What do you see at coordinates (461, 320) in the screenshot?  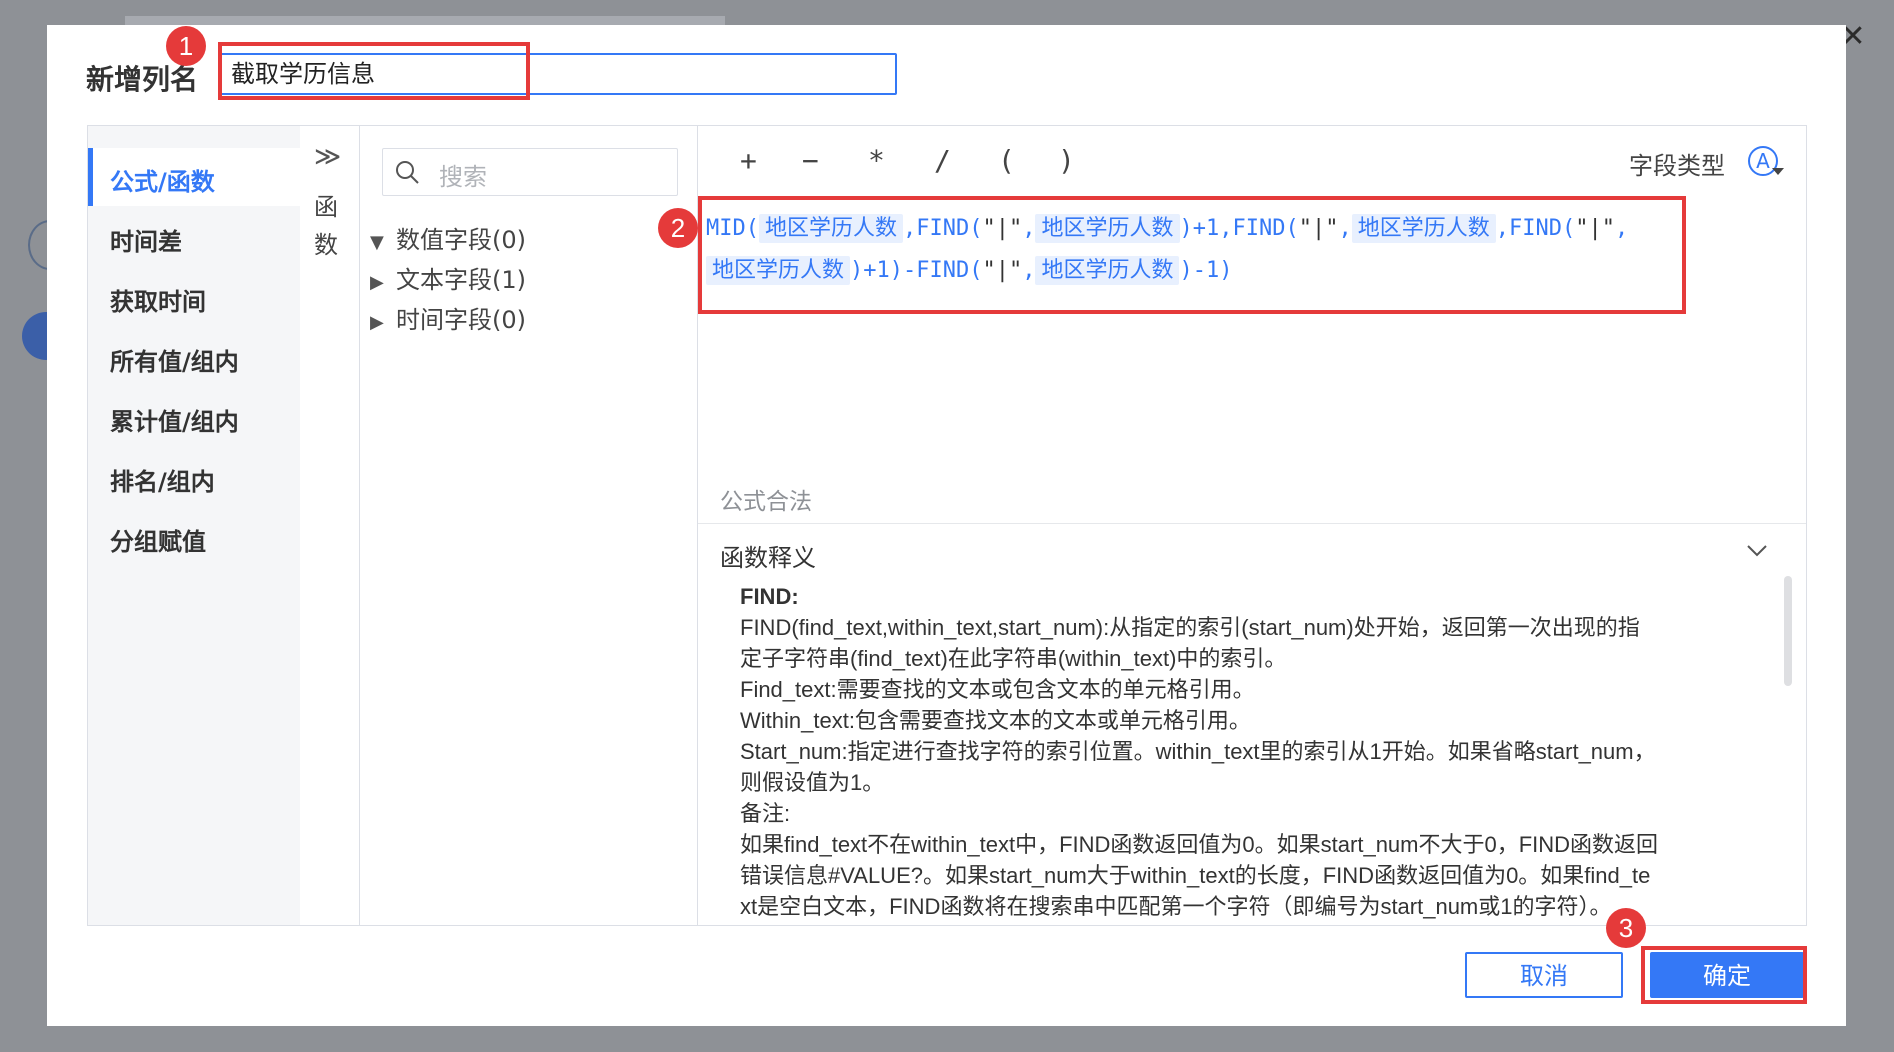 I see `tree-item-label: 时间字段(0)` at bounding box center [461, 320].